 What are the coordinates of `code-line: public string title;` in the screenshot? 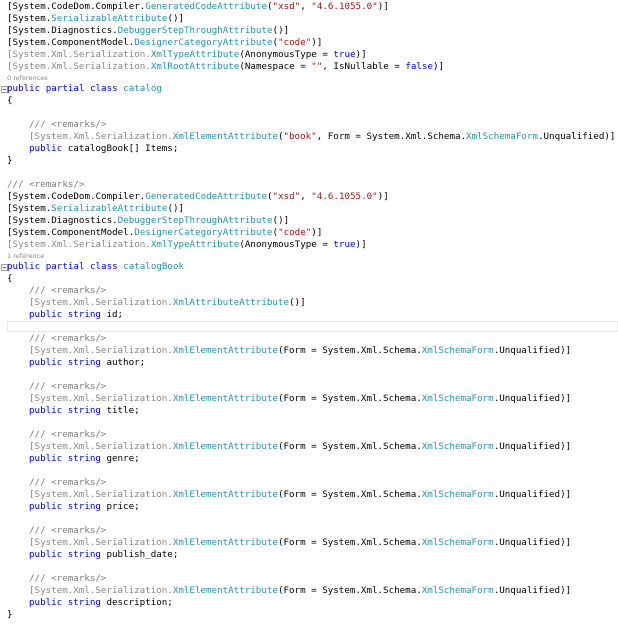 It's located at (309, 411).